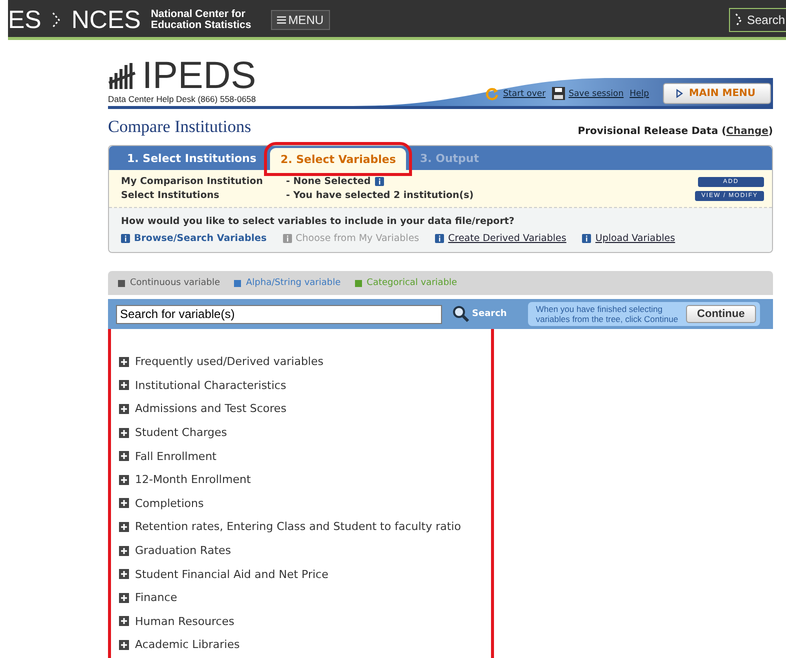 The width and height of the screenshot is (786, 658). Describe the element at coordinates (229, 361) in the screenshot. I see `tree-item: Frequently used/Derived variables` at that location.